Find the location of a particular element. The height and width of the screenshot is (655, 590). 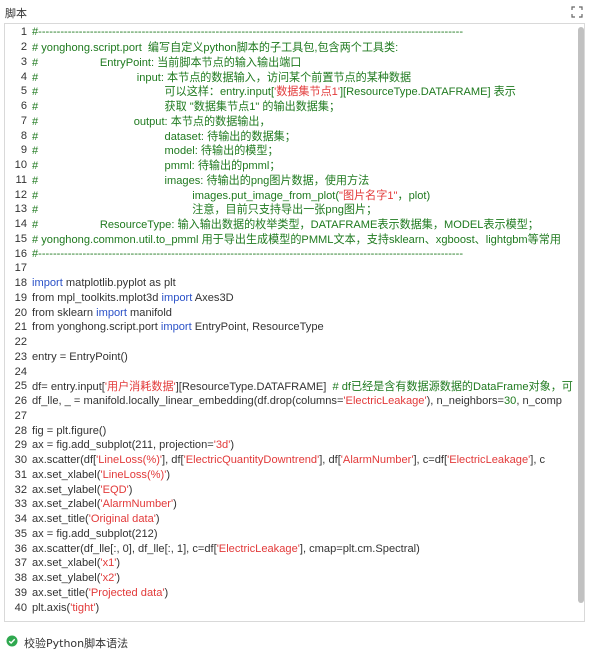

line-number: 34 is located at coordinates (20, 519).